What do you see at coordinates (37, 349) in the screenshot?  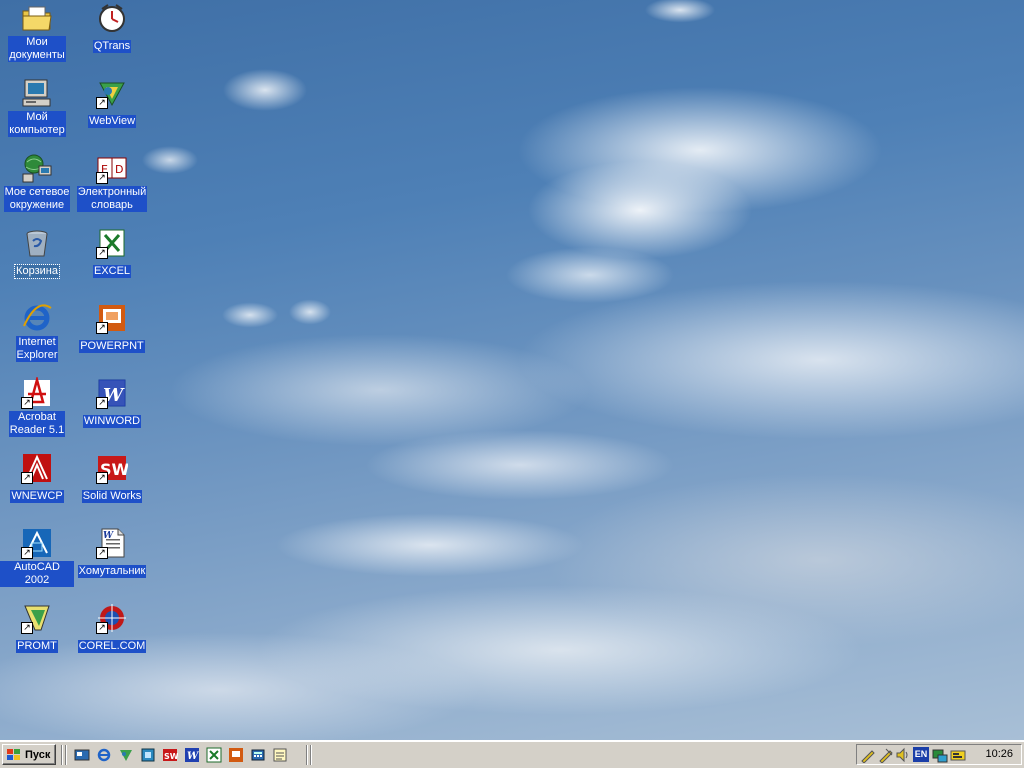 I see `icon-label: Internet Explorer` at bounding box center [37, 349].